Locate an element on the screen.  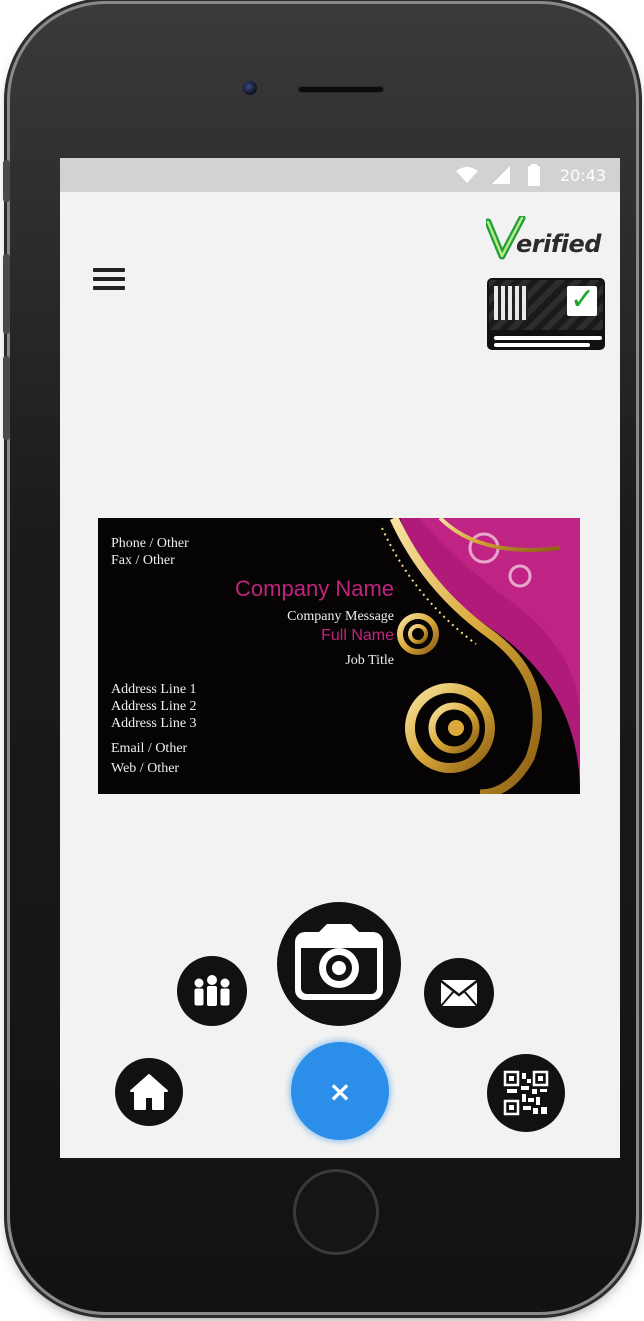
home-icon is located at coordinates (149, 1092).